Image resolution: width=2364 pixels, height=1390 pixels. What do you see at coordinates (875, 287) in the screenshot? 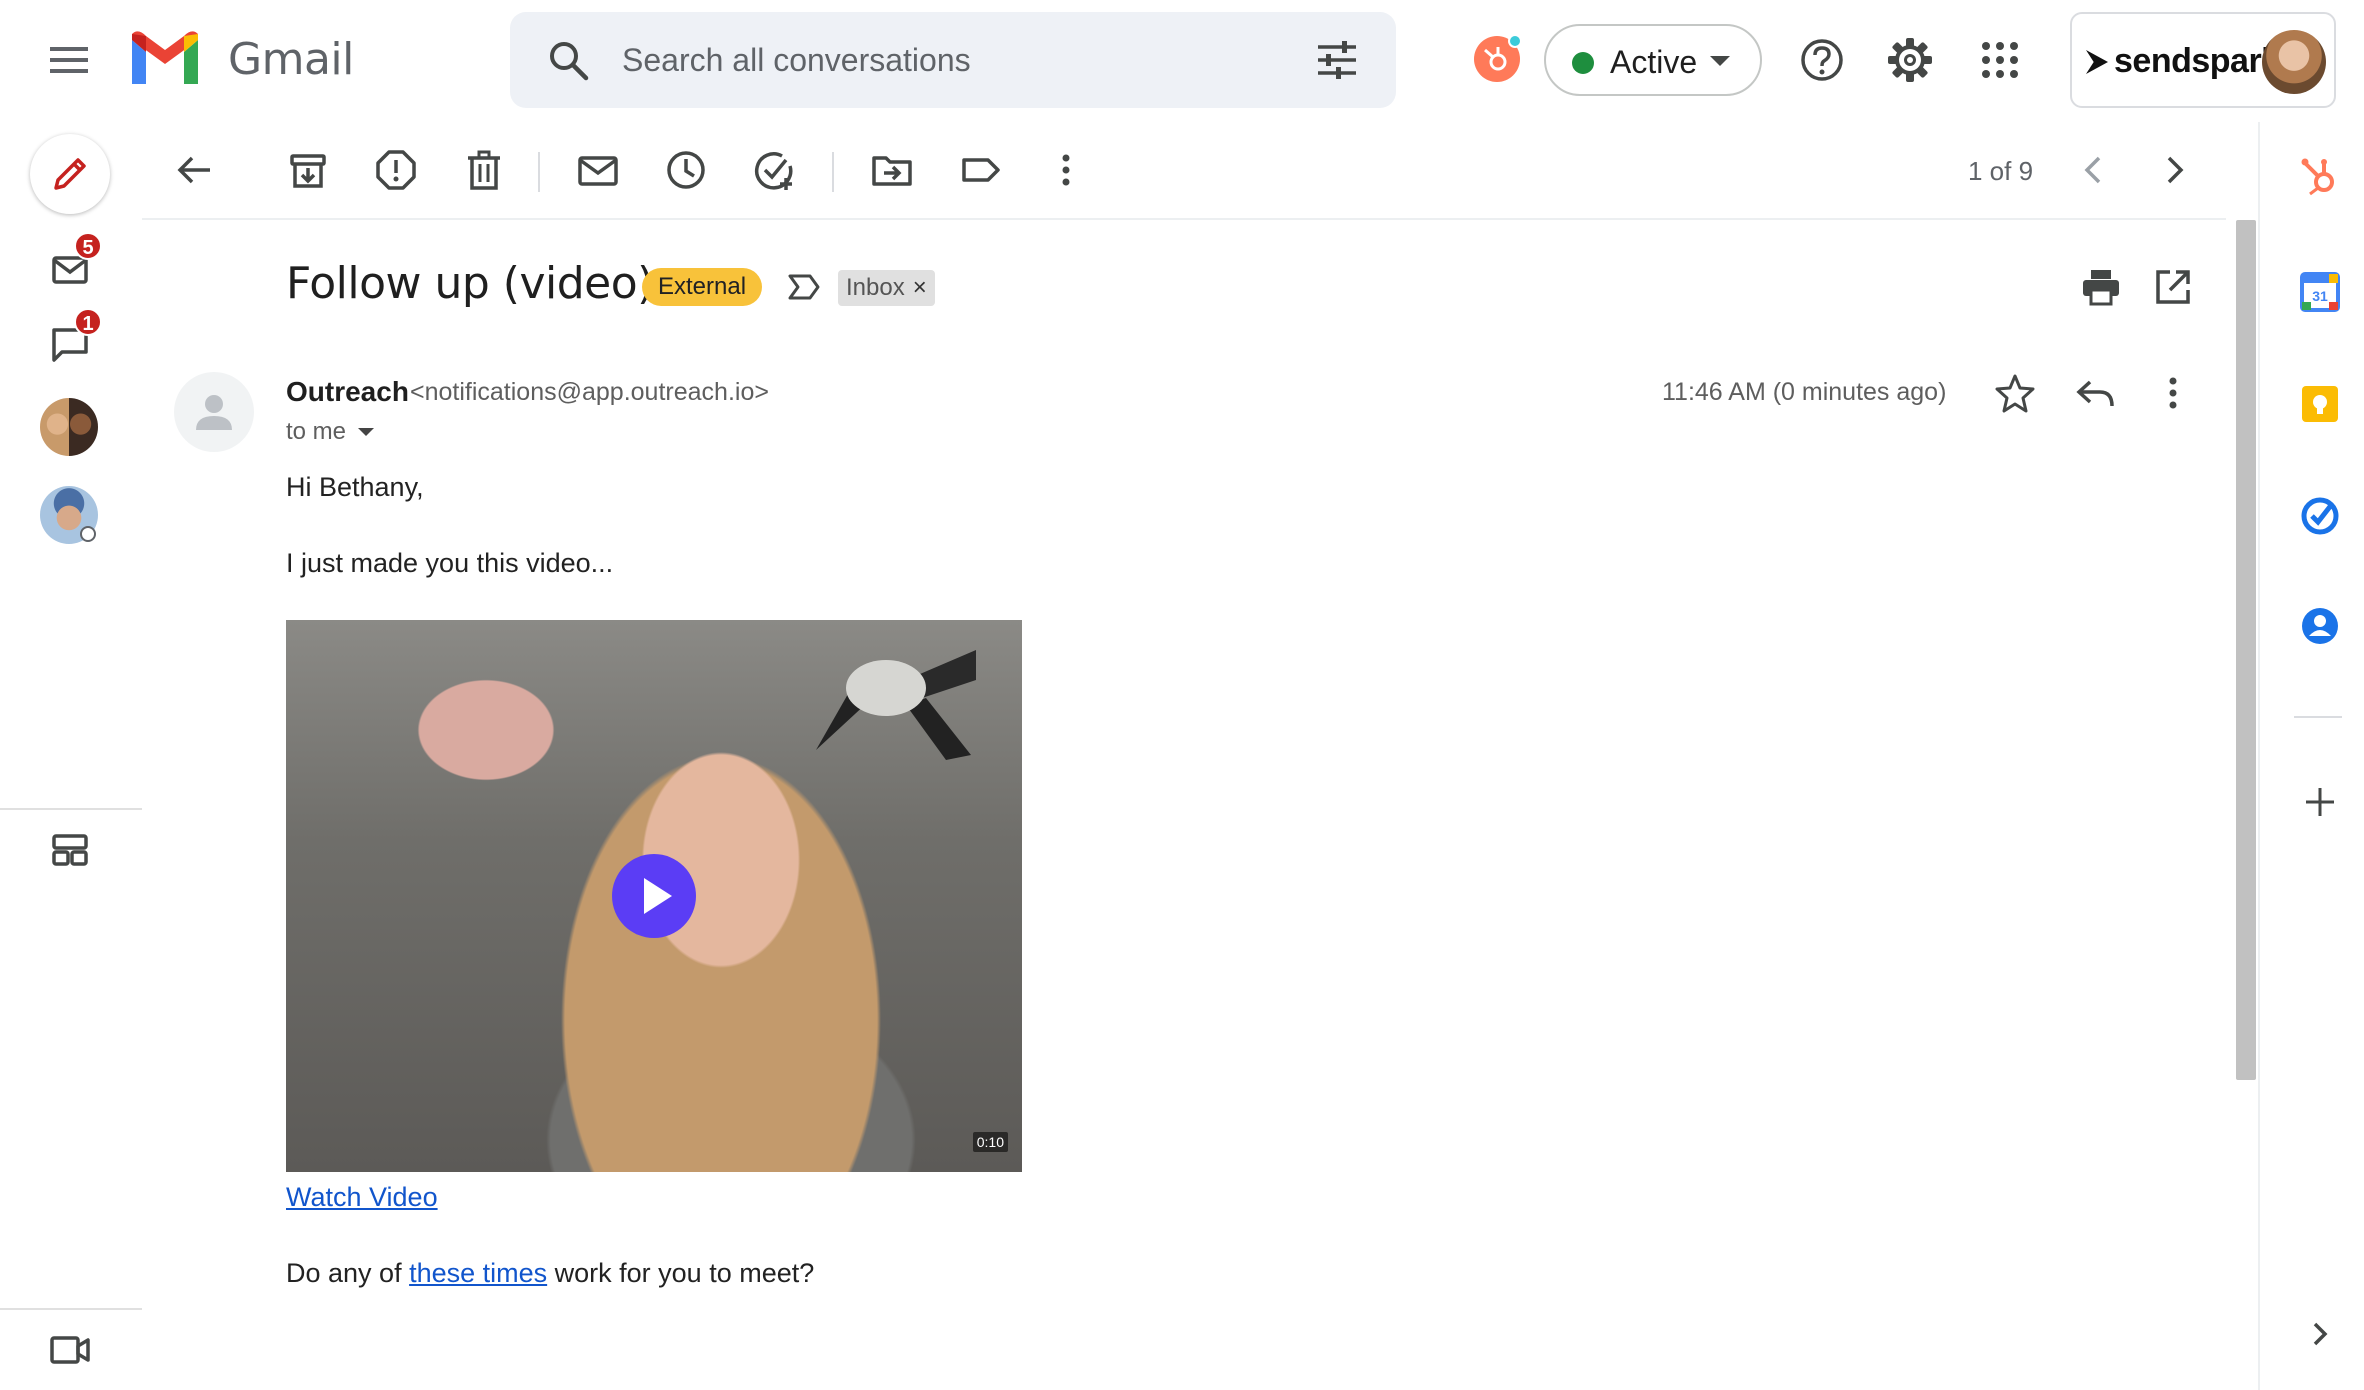
I see `inbox-label-text: Inbox` at bounding box center [875, 287].